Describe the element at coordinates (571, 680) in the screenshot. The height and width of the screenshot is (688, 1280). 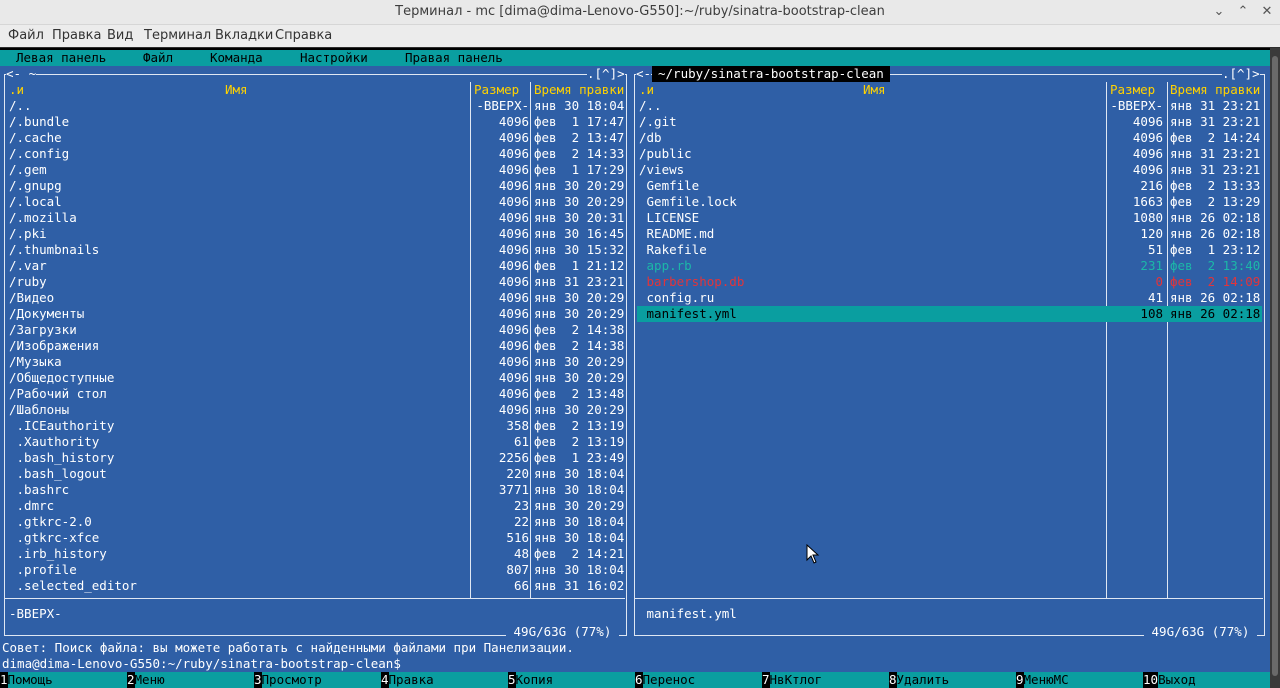
I see `fkey-5: 5 Копия` at that location.